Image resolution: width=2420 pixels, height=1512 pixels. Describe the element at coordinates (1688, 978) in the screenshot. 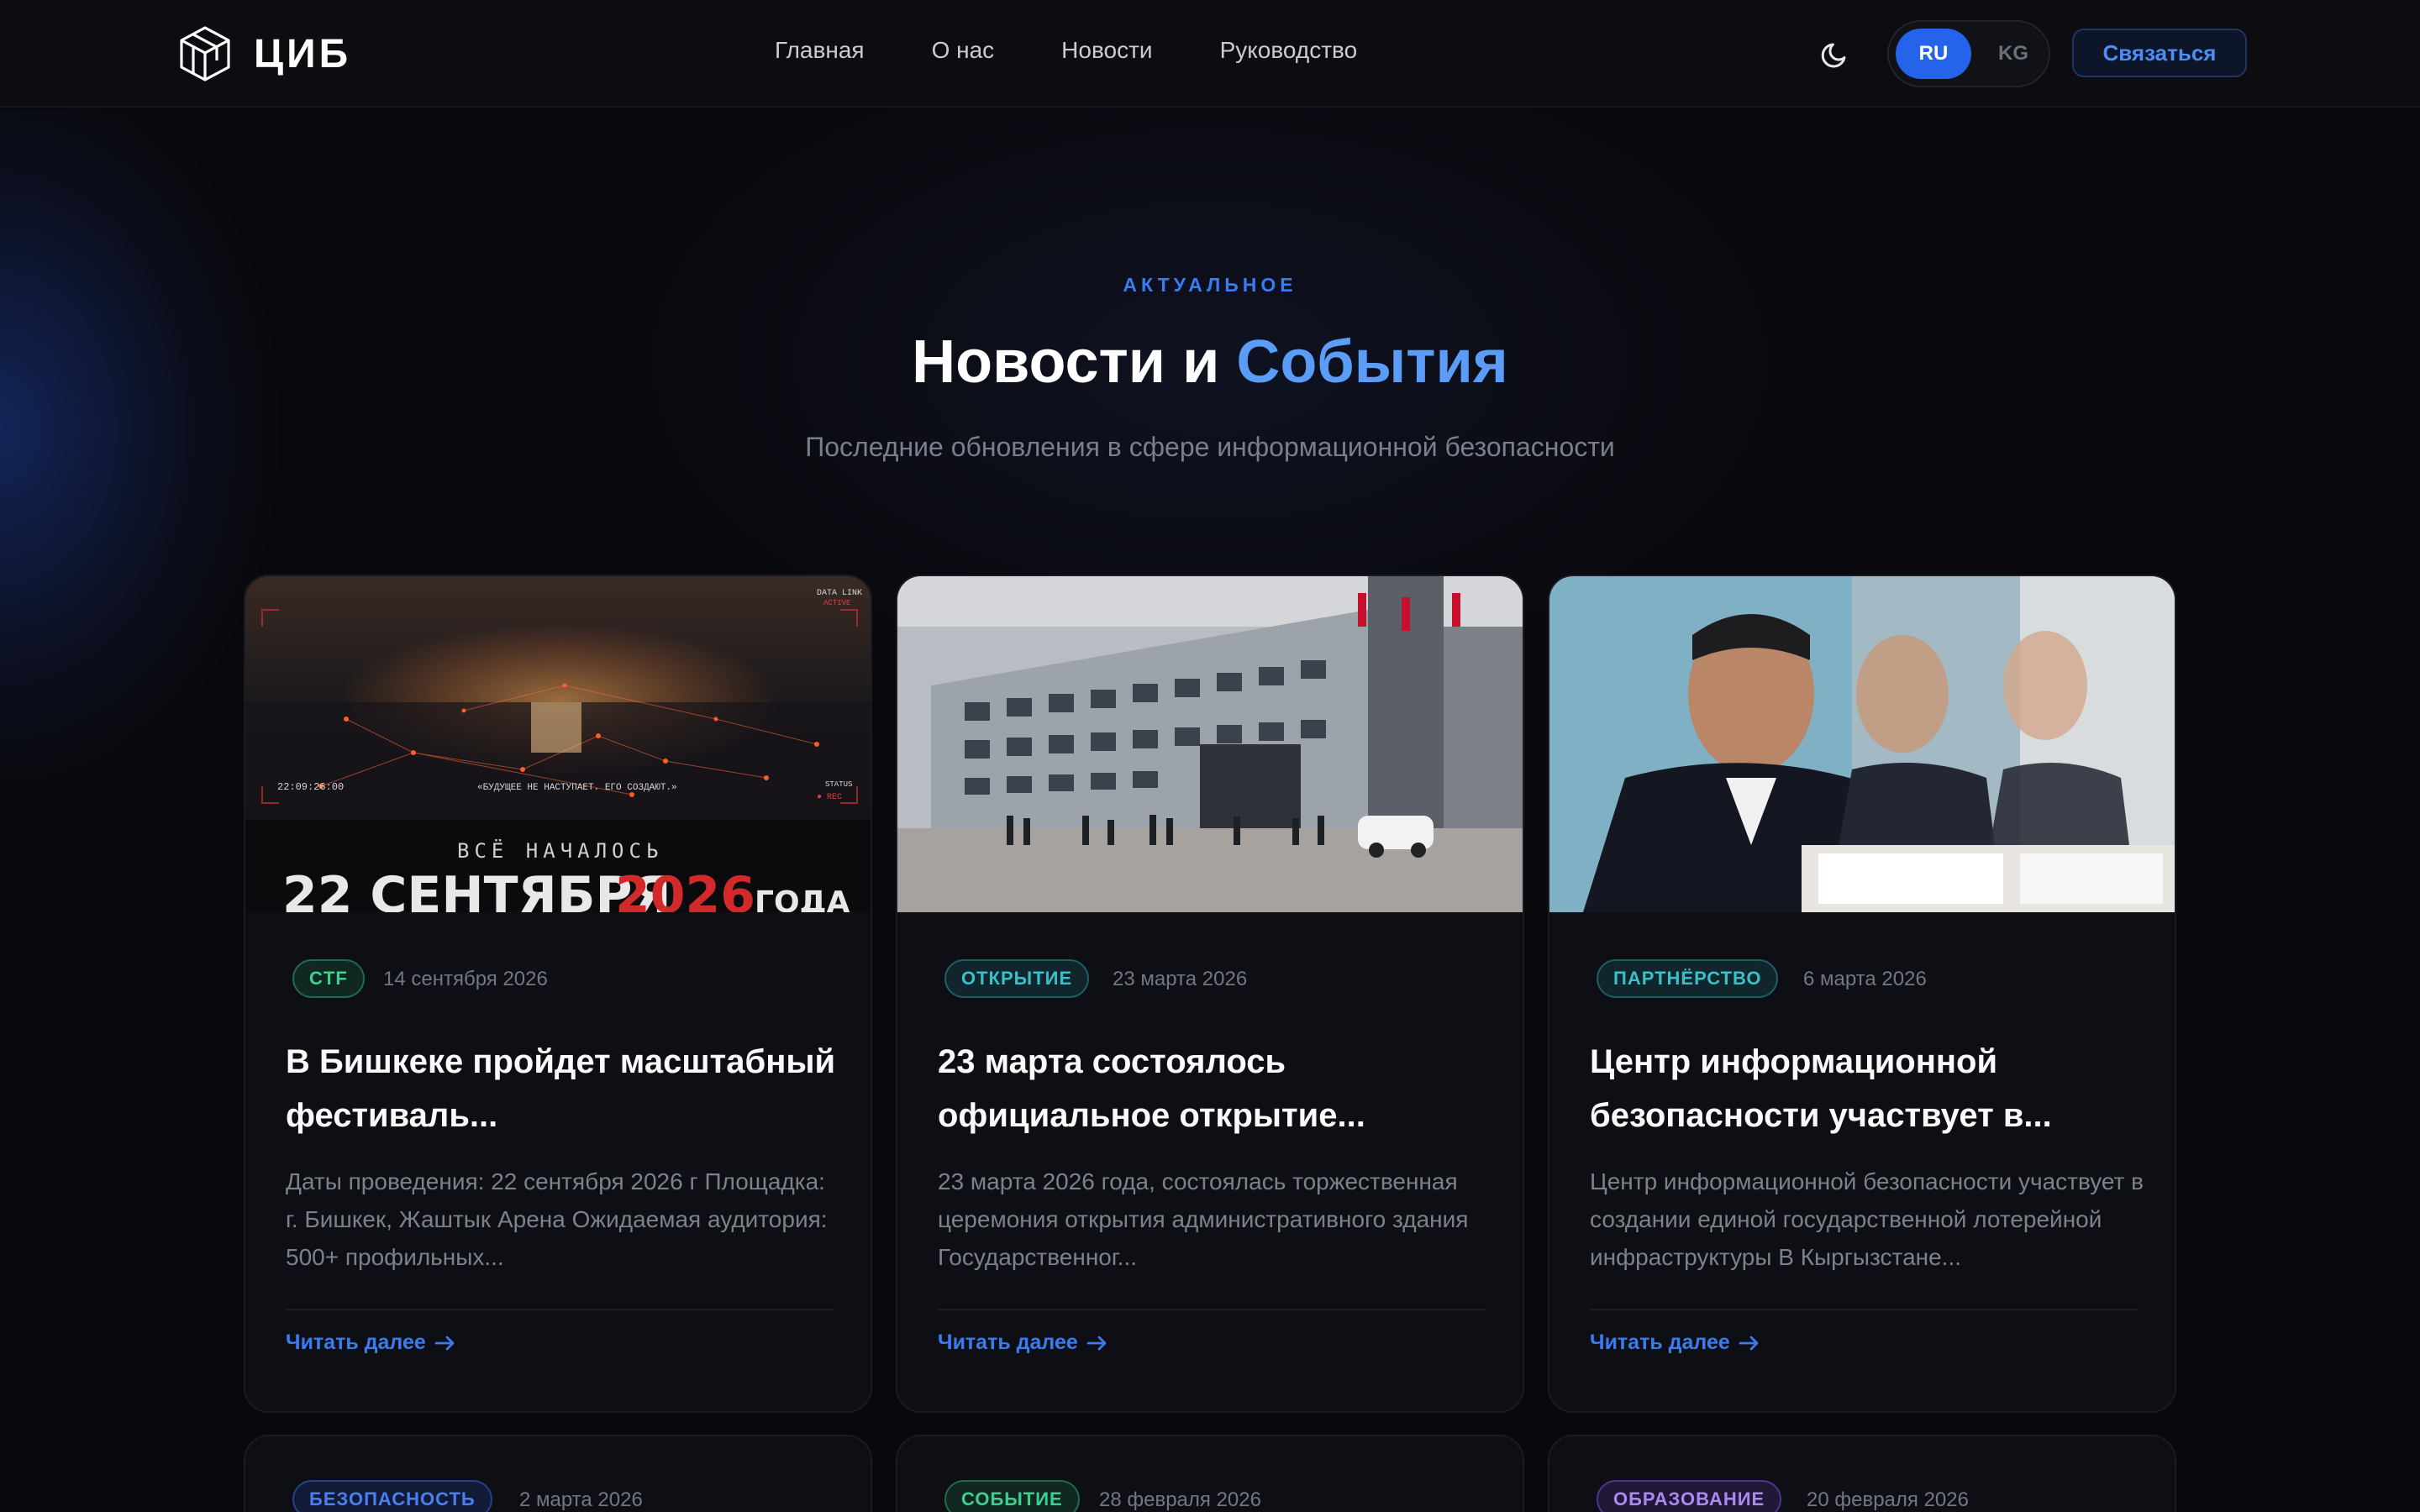

I see `category-badge: ПАРТНЁРСТВО` at that location.